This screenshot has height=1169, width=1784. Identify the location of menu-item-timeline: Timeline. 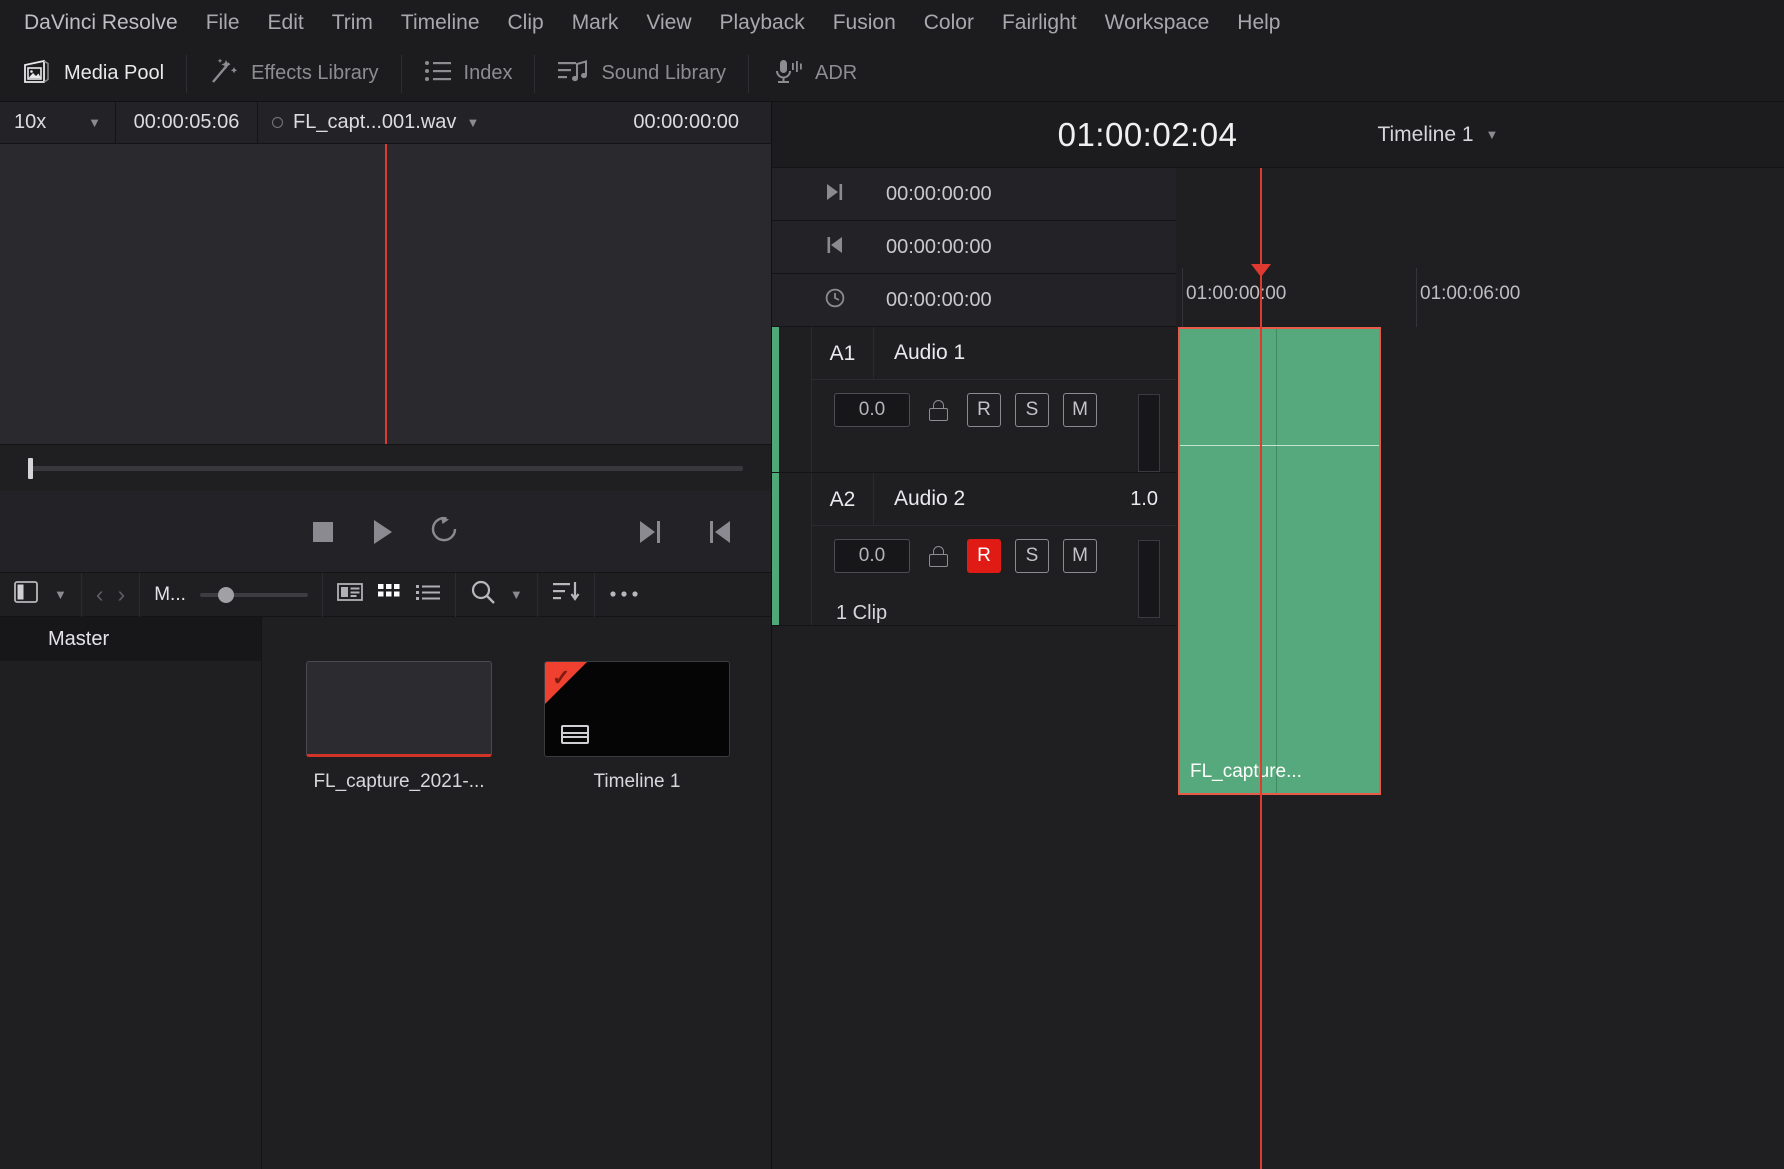
(440, 23).